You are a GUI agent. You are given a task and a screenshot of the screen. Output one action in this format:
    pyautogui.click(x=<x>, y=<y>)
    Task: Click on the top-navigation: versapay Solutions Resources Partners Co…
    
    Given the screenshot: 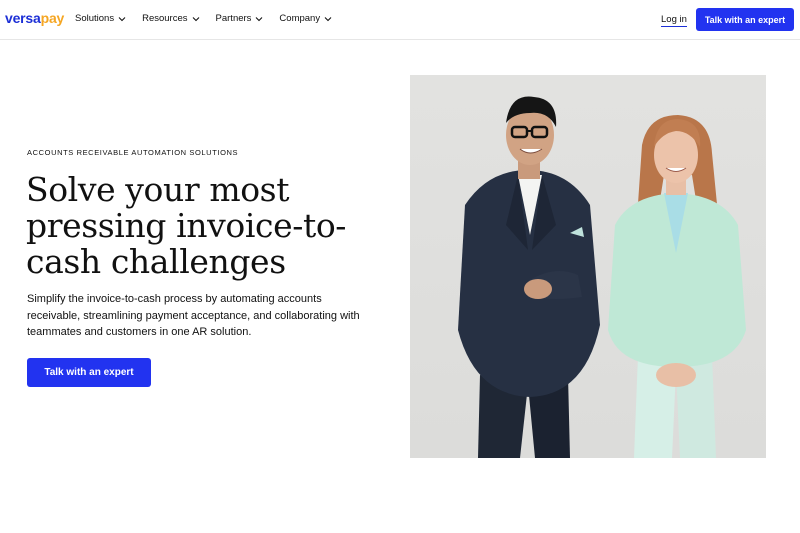 What is the action you would take?
    pyautogui.click(x=400, y=20)
    